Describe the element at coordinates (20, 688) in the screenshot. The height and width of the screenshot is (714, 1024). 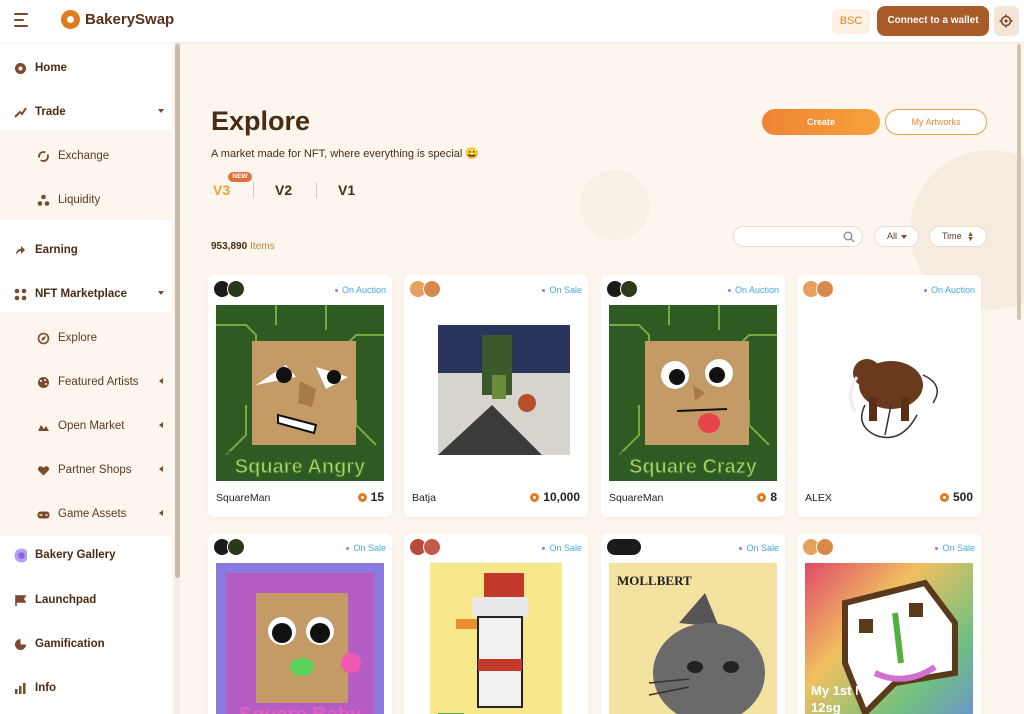
I see `bar-chart-icon` at that location.